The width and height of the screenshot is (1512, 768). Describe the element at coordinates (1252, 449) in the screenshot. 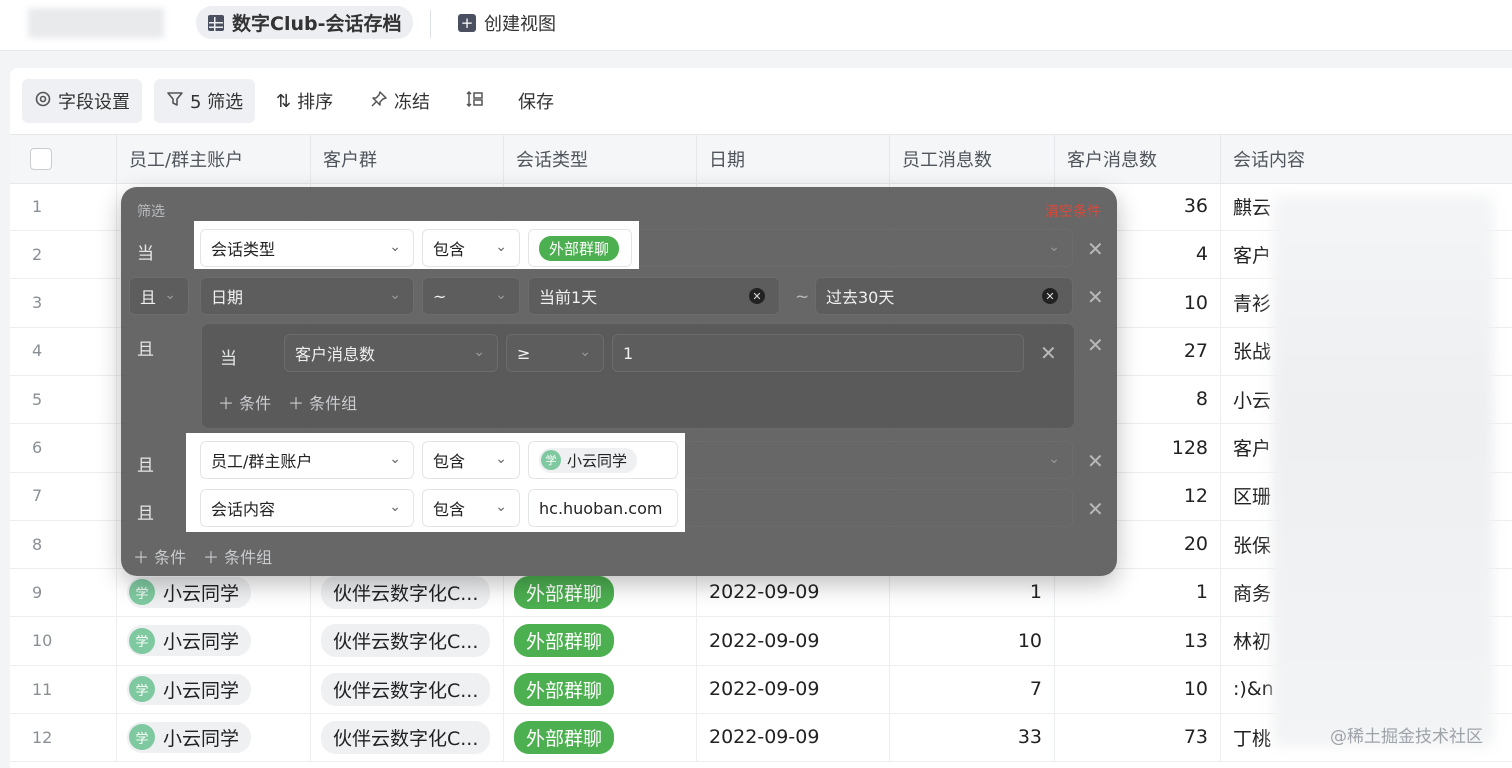

I see `content-value: 客户` at that location.